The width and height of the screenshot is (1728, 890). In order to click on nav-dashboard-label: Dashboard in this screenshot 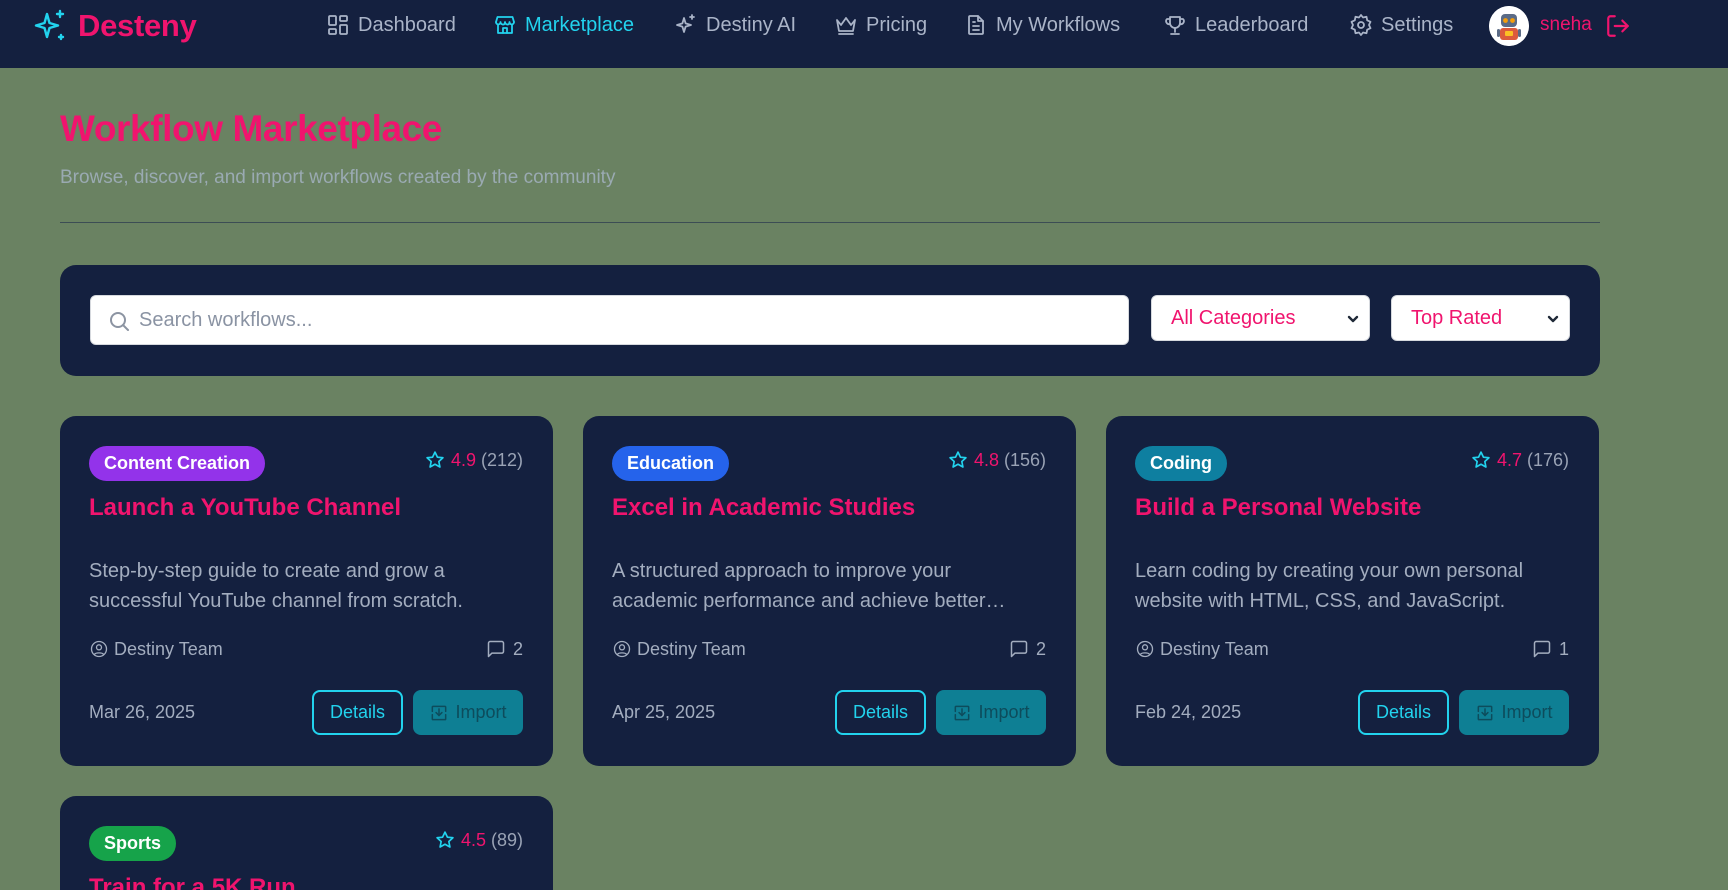, I will do `click(407, 24)`.